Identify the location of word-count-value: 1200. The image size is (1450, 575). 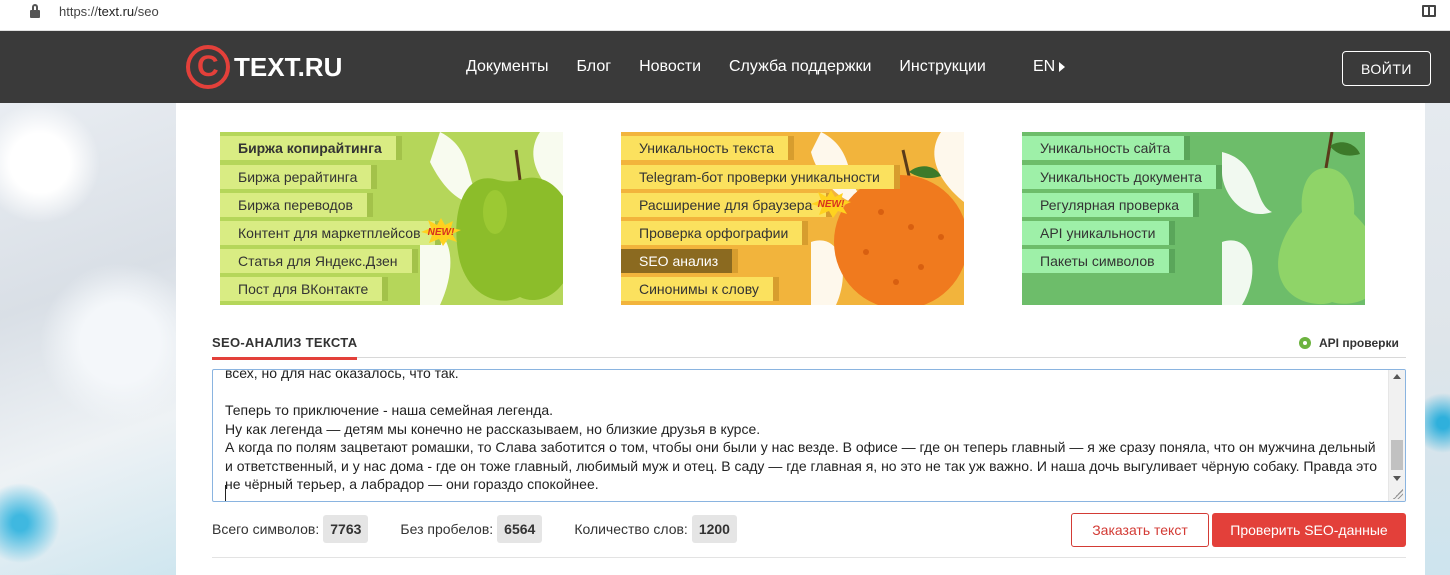
(714, 529).